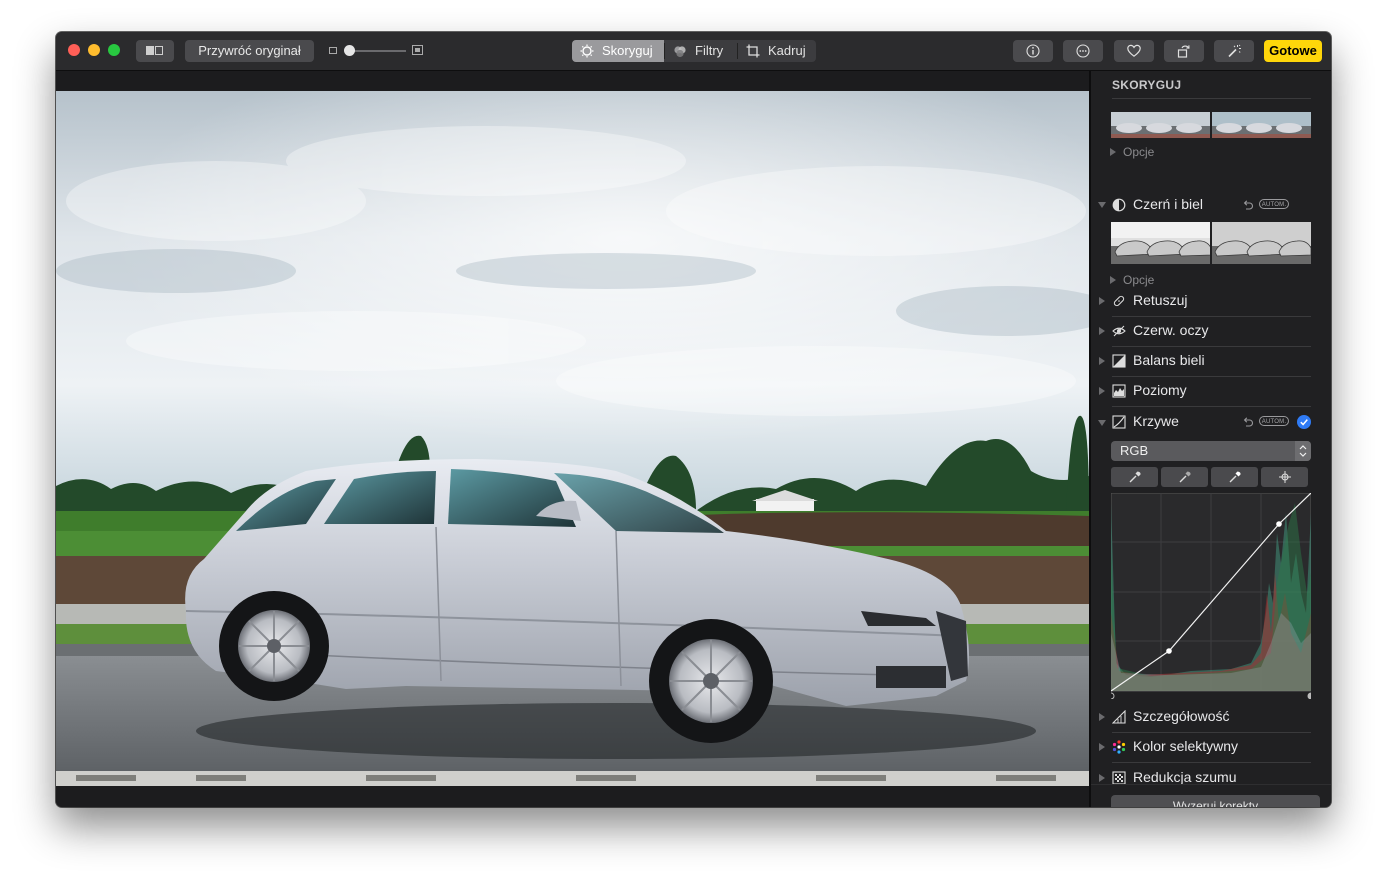  What do you see at coordinates (376, 51) in the screenshot?
I see `zoom-slider` at bounding box center [376, 51].